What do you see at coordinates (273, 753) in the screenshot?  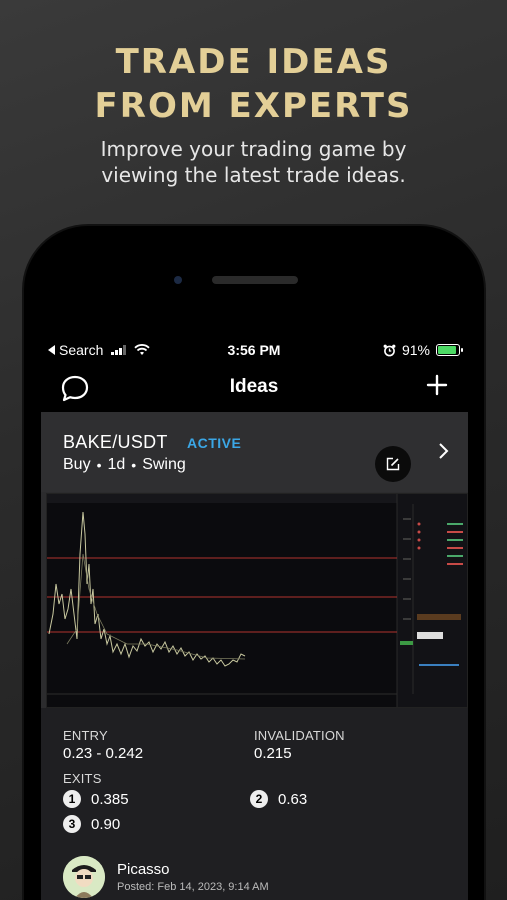 I see `invalidation-value: 0.215` at bounding box center [273, 753].